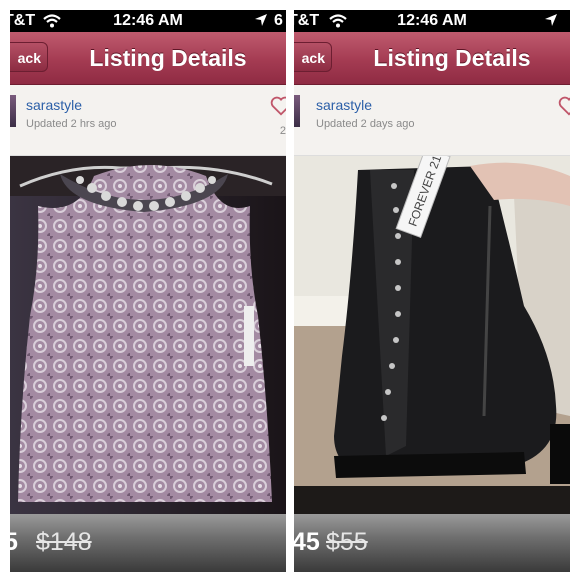  I want to click on current-price: 5, so click(14, 542).